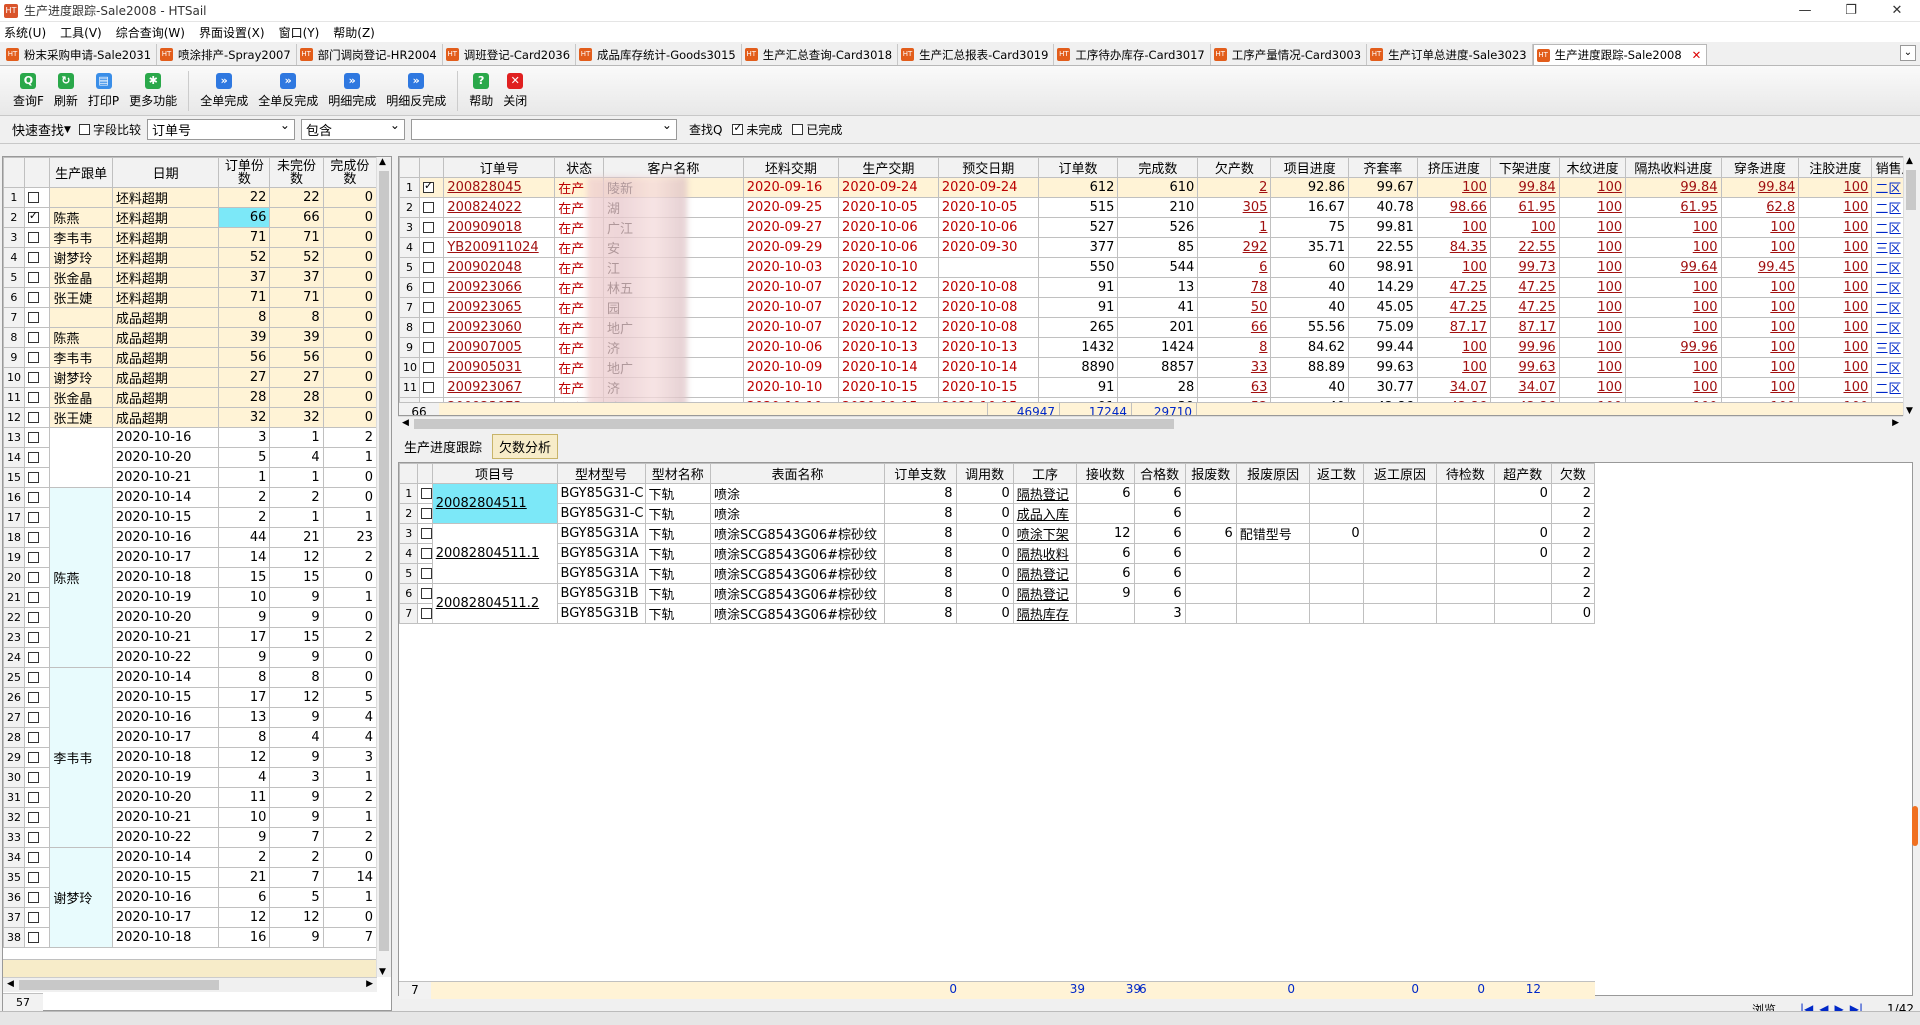 This screenshot has width=1920, height=1025. Describe the element at coordinates (224, 90) in the screenshot. I see `toolbar-button: » 全单完成` at that location.